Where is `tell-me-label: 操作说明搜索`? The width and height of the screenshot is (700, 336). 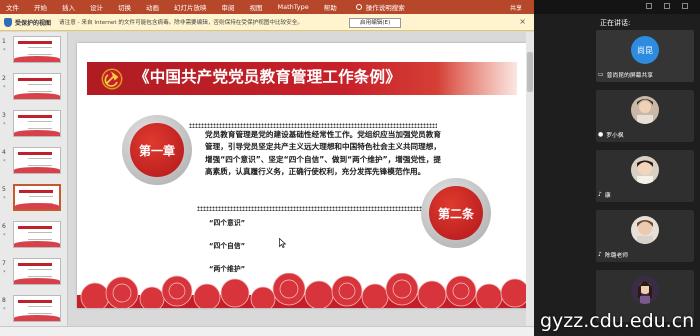
tell-me-label: 操作说明搜索 is located at coordinates (385, 8).